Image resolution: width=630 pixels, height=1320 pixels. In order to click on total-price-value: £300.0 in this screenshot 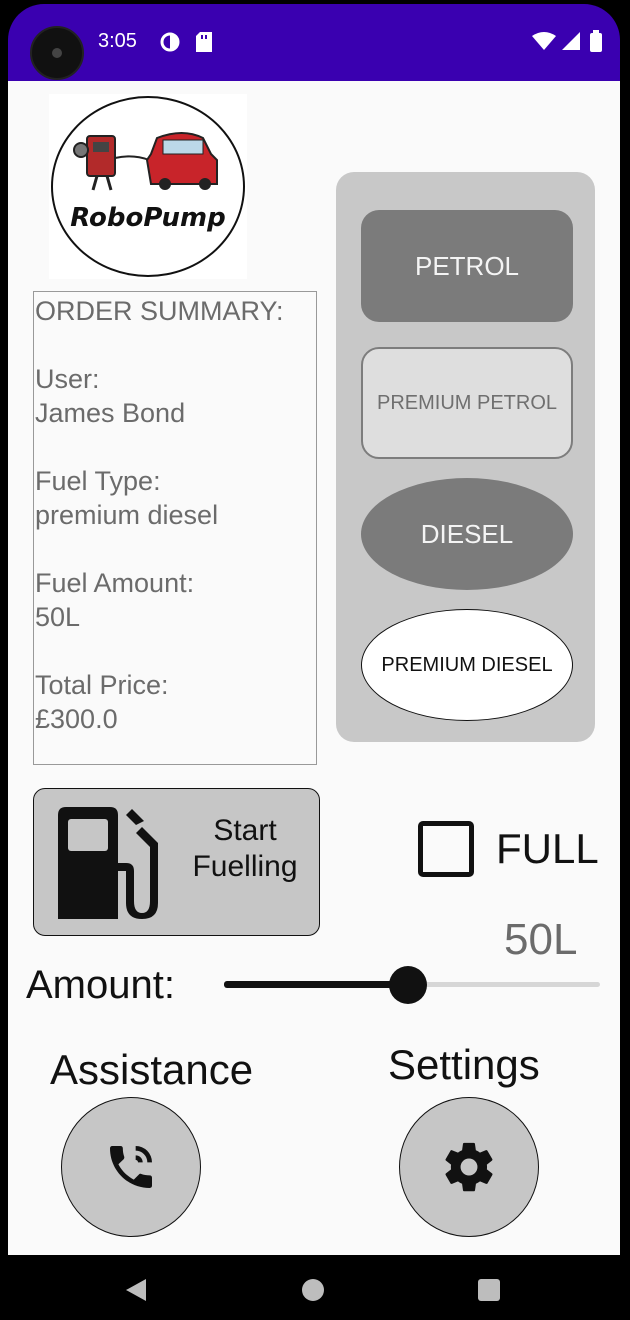, I will do `click(76, 719)`.